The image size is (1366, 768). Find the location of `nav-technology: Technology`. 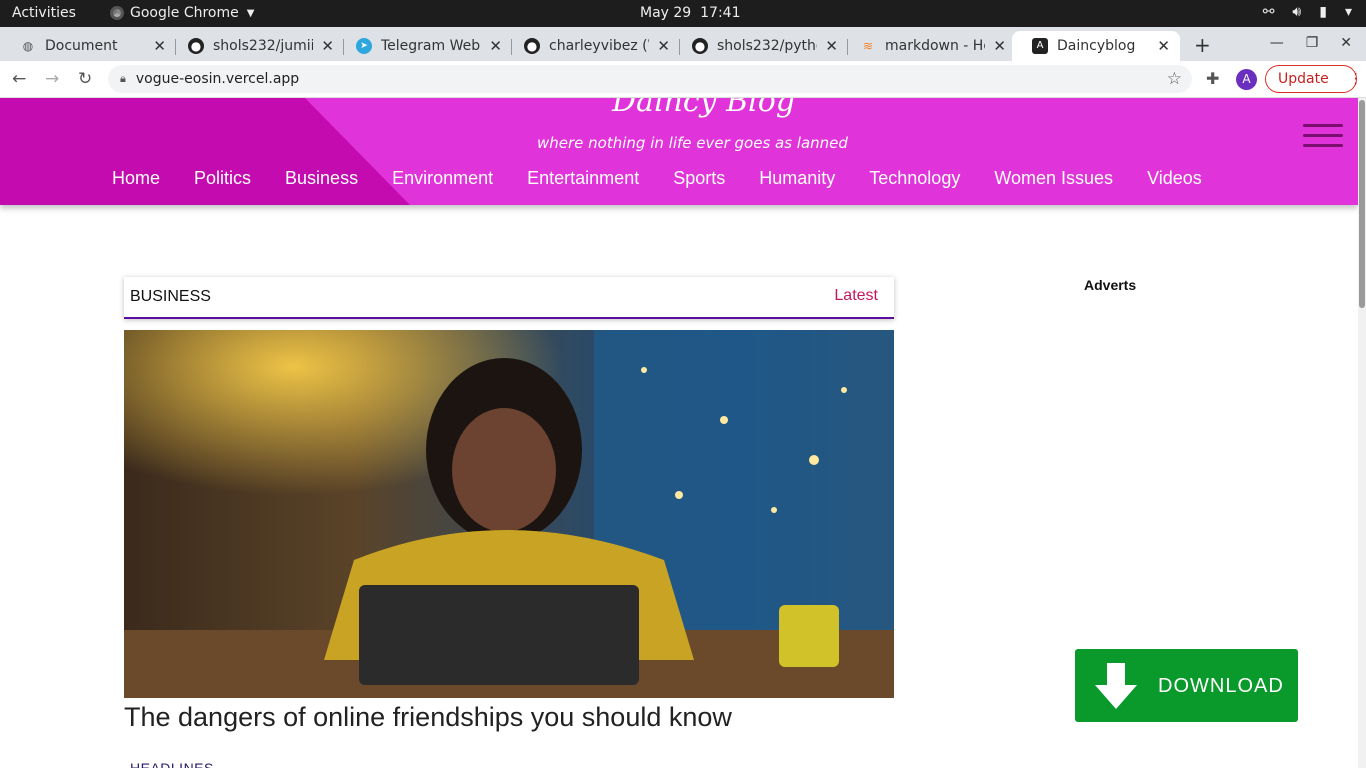

nav-technology: Technology is located at coordinates (914, 178).